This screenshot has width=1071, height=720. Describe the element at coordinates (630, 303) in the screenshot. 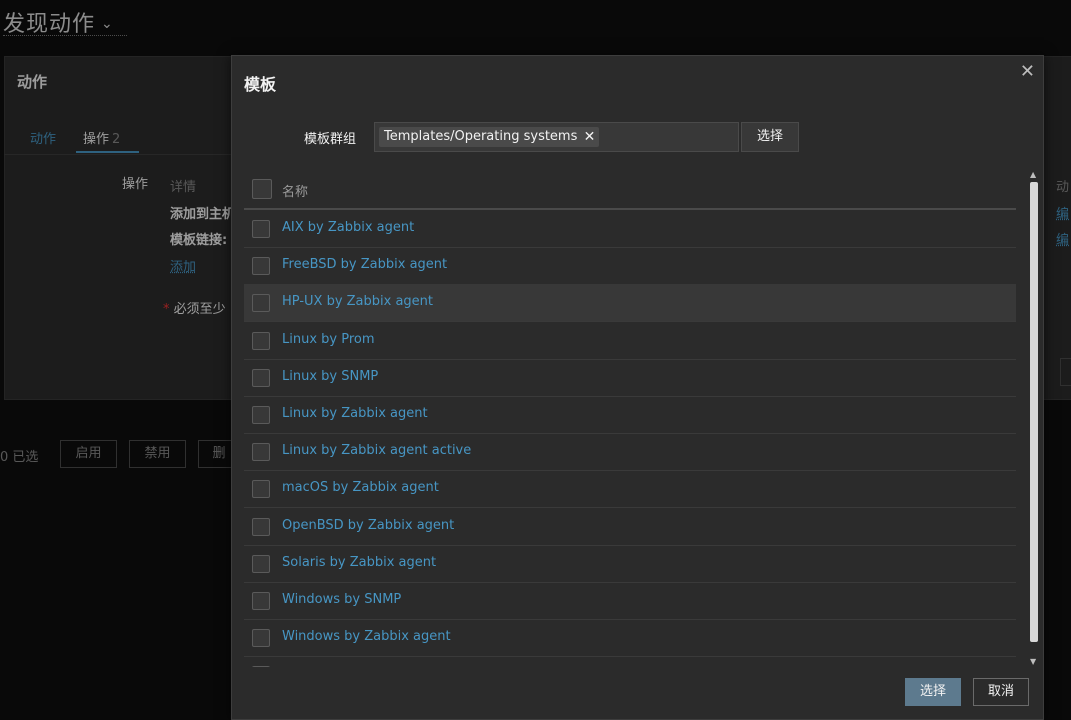

I see `template-row: HP-UX by Zabbix agent` at that location.